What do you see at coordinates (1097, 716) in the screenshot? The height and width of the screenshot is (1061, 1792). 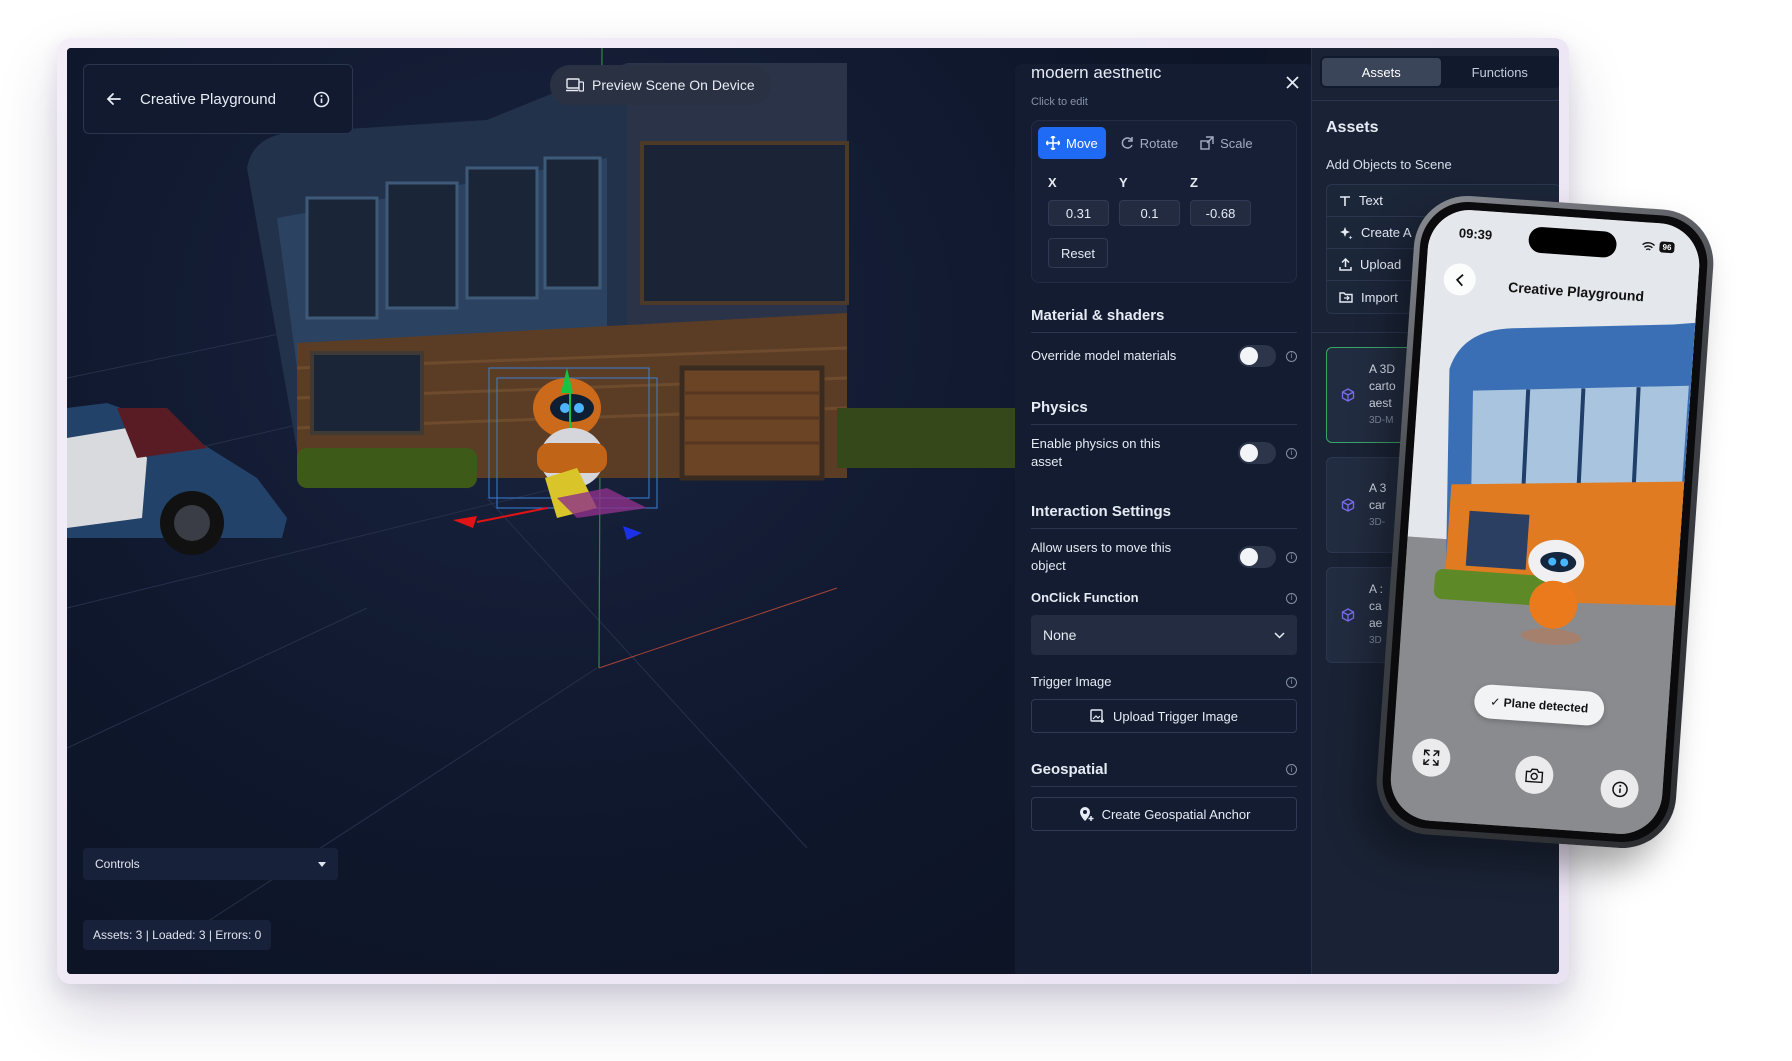 I see `image-upload-icon` at bounding box center [1097, 716].